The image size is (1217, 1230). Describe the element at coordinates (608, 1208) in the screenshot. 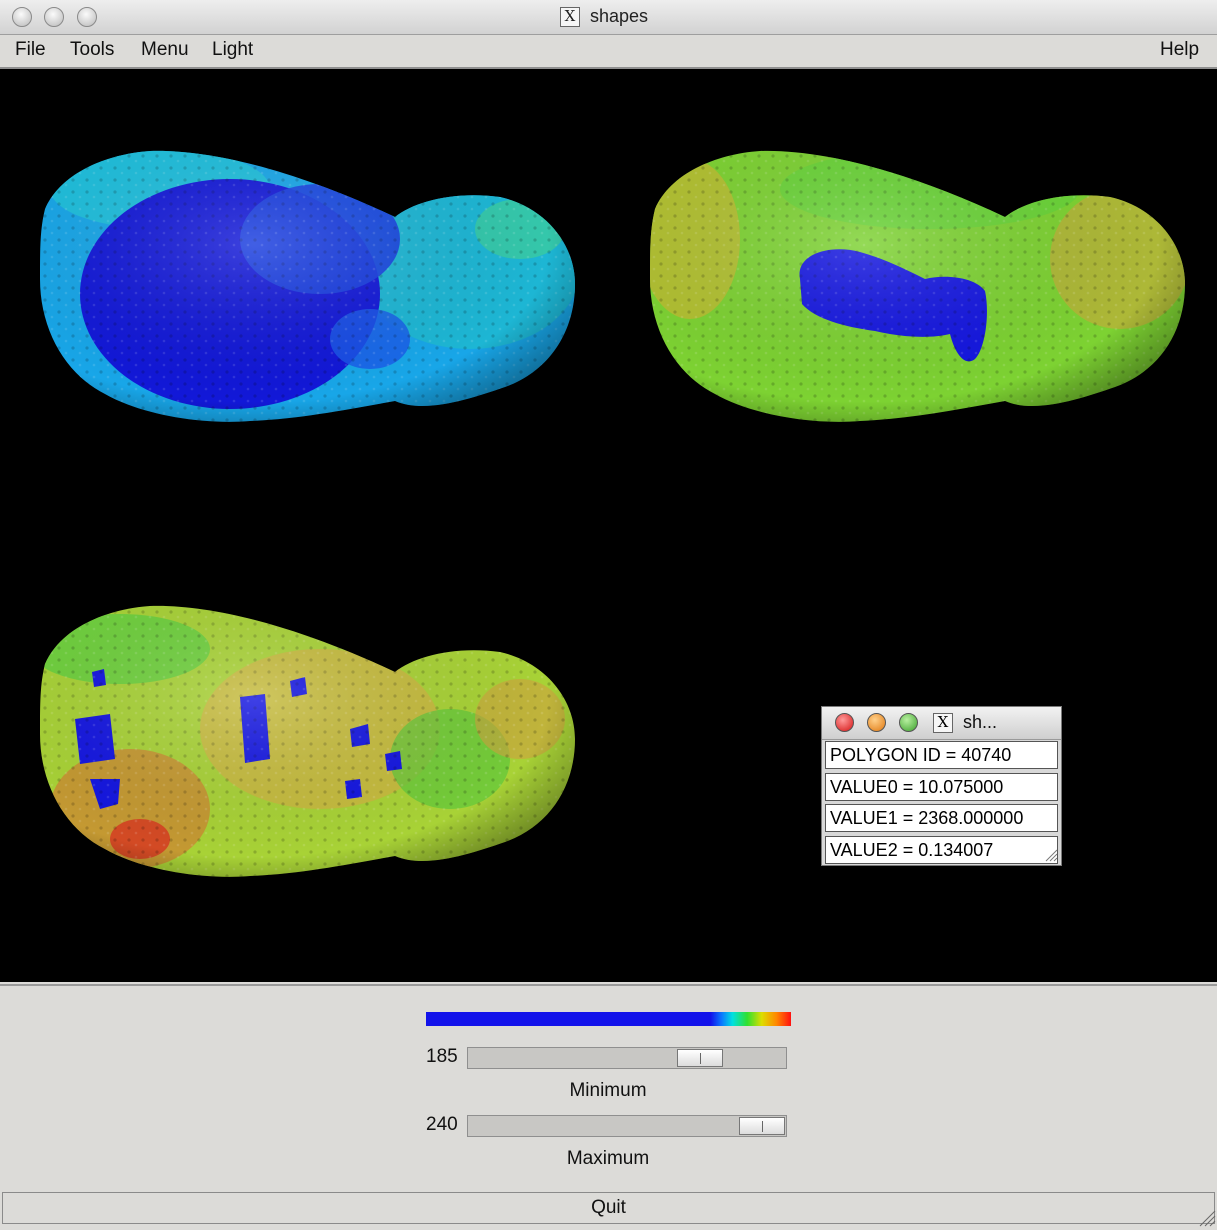

I see `quit-button: Quit` at that location.